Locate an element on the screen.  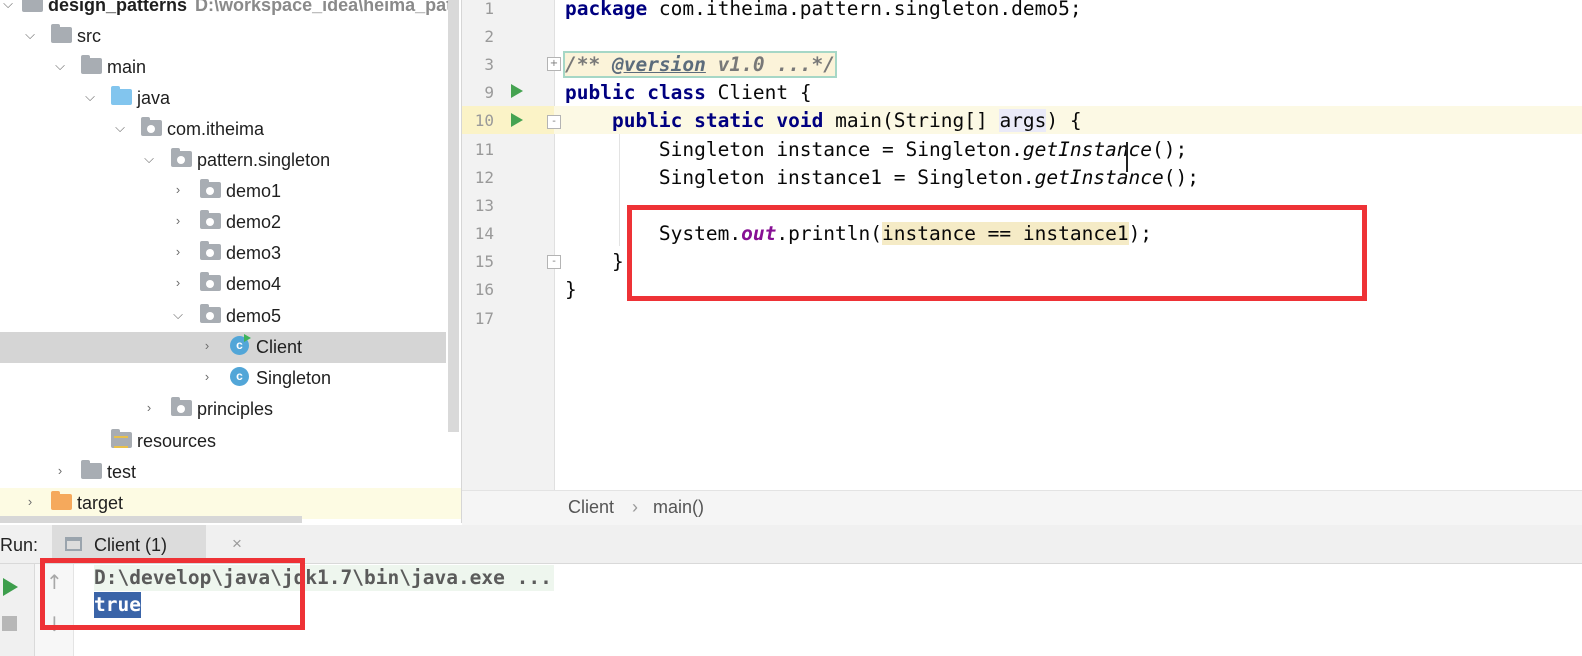
source-root-folder-icon is located at coordinates (121, 96).